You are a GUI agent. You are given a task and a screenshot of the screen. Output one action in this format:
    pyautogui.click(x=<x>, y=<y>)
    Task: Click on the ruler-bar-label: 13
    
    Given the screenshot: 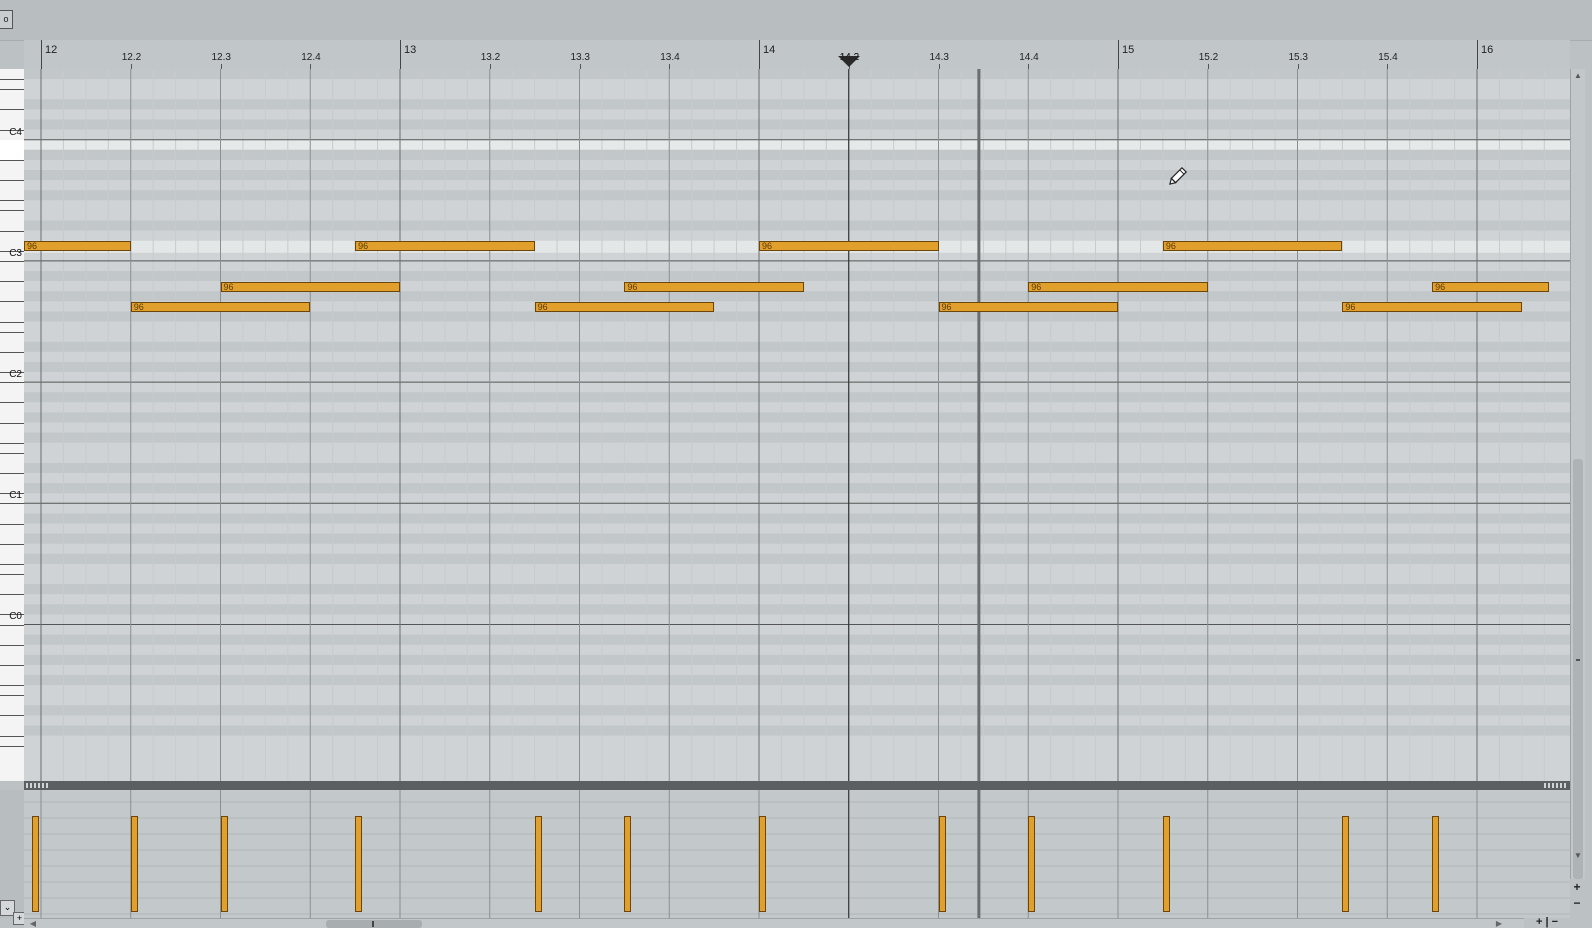 What is the action you would take?
    pyautogui.click(x=410, y=50)
    